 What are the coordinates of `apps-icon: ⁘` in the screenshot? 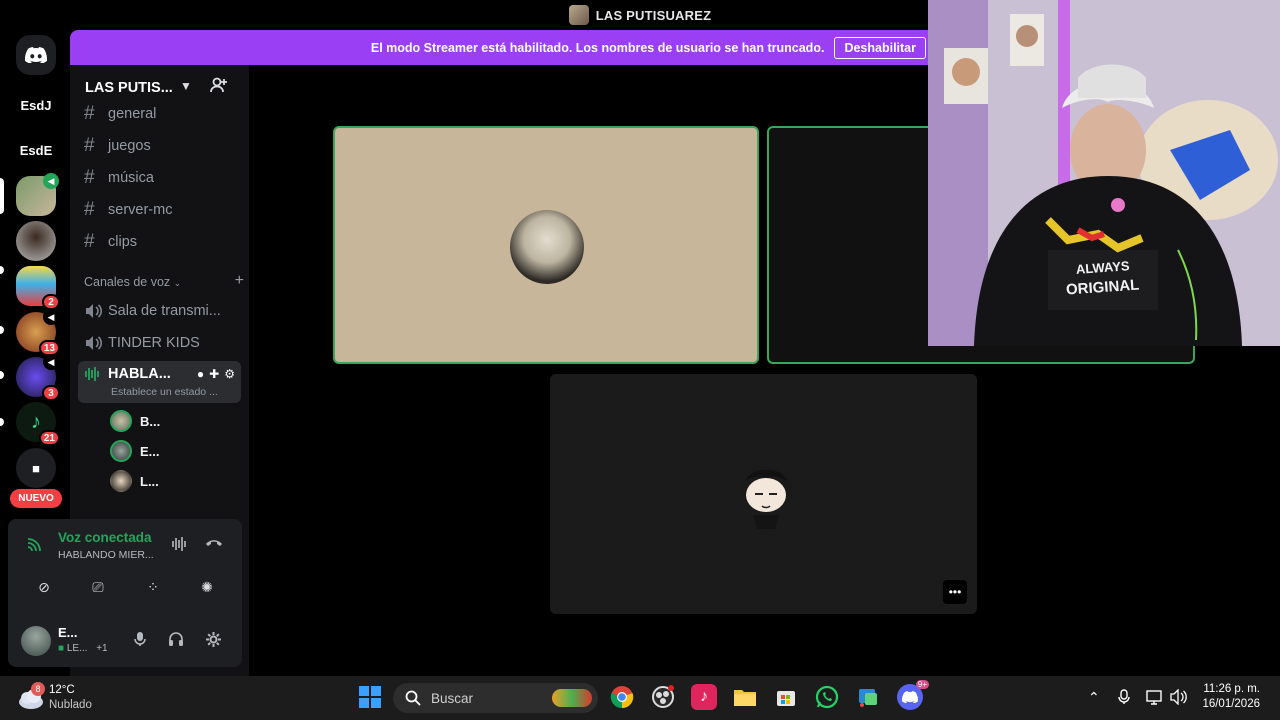 It's located at (153, 586).